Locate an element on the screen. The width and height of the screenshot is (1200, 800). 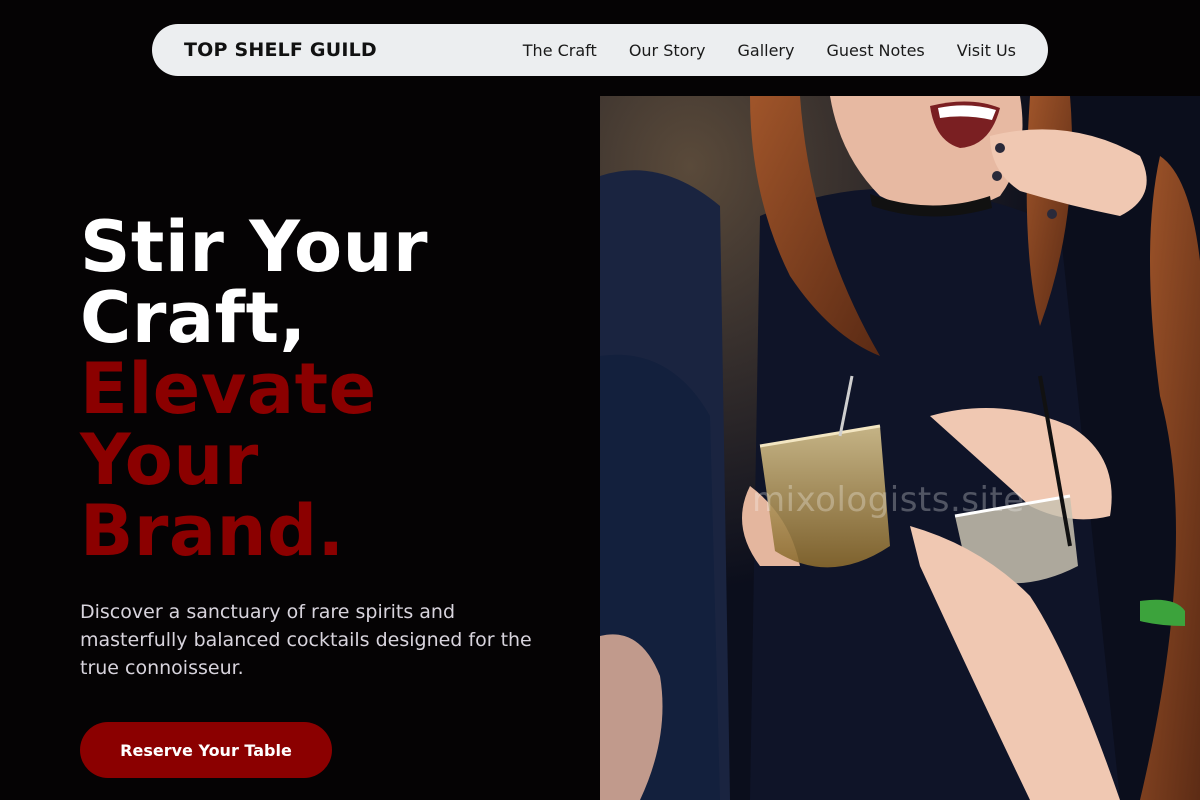
hero-title-line-2: Craft, is located at coordinates (193, 318).